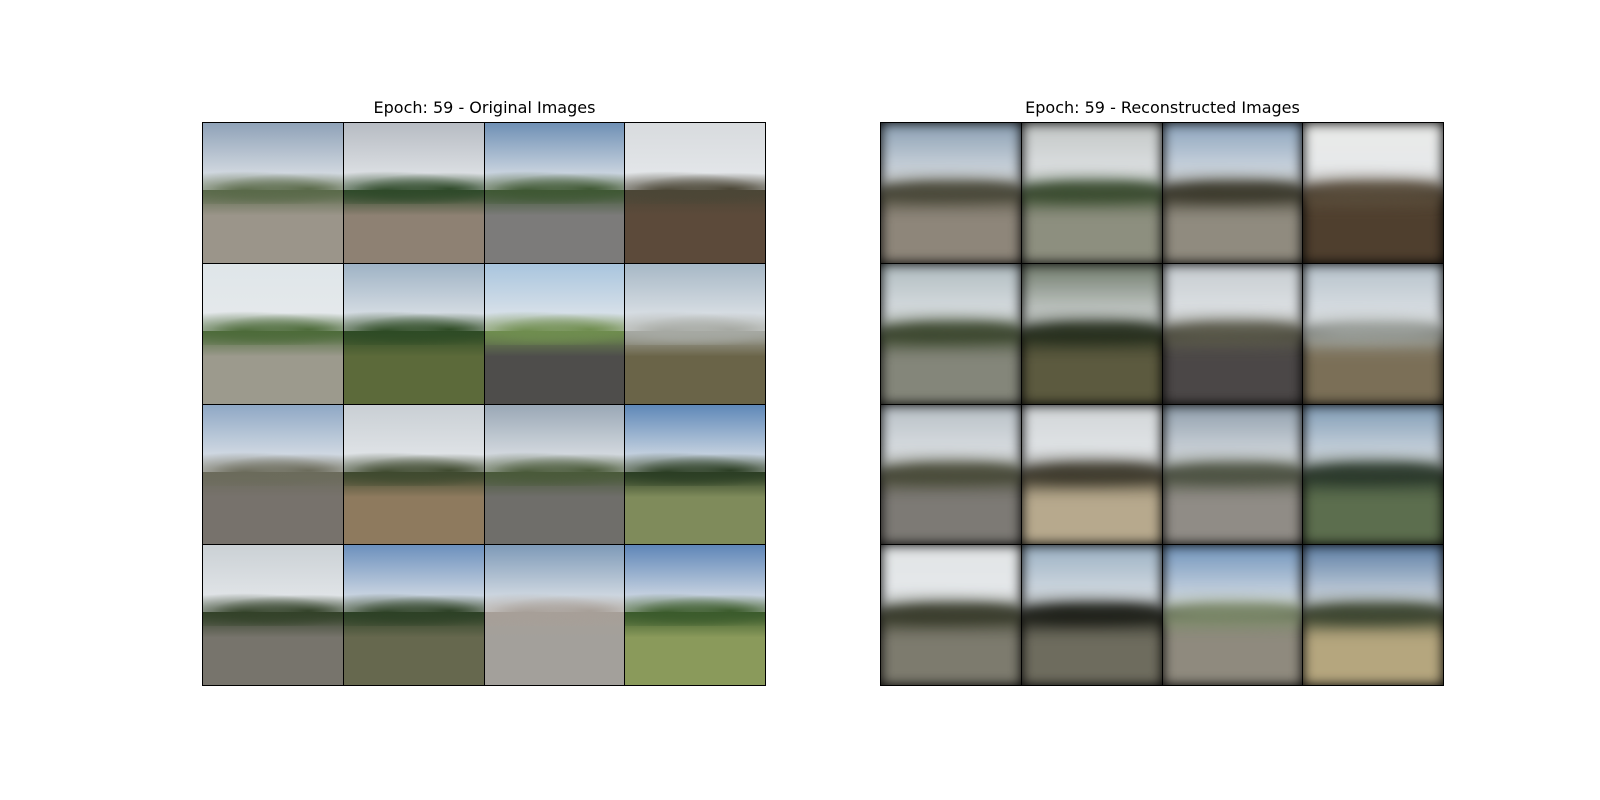 This screenshot has height=800, width=1600. What do you see at coordinates (484, 107) in the screenshot?
I see `original-images-title: Epoch: 59 - Original Images` at bounding box center [484, 107].